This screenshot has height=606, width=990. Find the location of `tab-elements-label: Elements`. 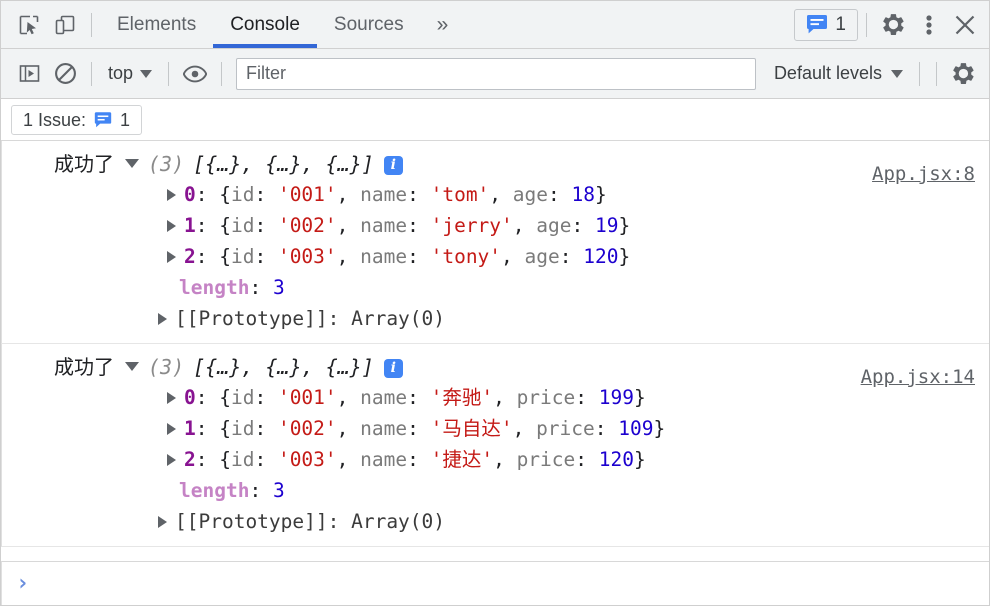

tab-elements-label: Elements is located at coordinates (157, 24).